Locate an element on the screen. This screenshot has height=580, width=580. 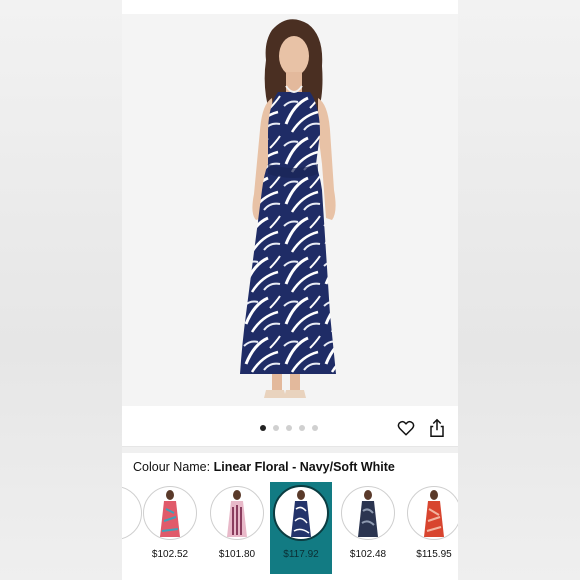
image-pagination is located at coordinates (289, 428).